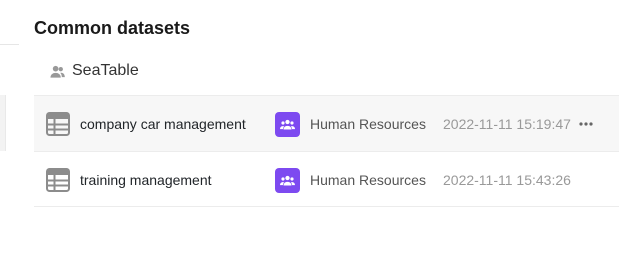 Image resolution: width=619 pixels, height=261 pixels. What do you see at coordinates (146, 180) in the screenshot?
I see `dataset-name: training management` at bounding box center [146, 180].